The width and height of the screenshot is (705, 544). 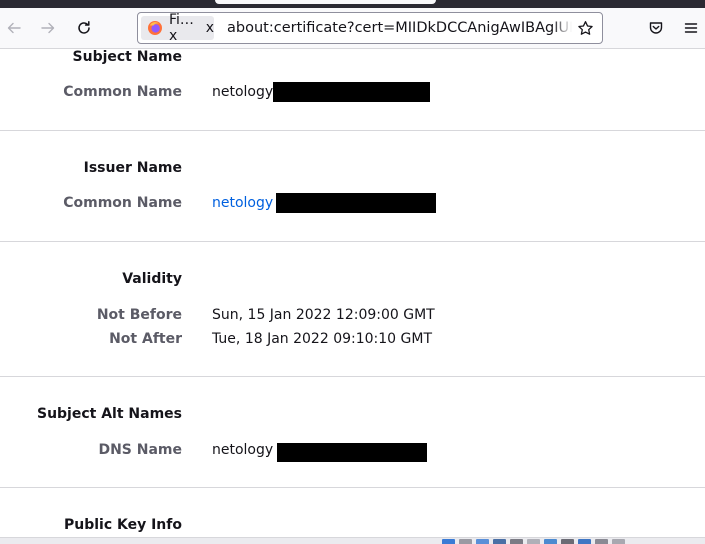 What do you see at coordinates (352, 540) in the screenshot?
I see `taskbar-strip` at bounding box center [352, 540].